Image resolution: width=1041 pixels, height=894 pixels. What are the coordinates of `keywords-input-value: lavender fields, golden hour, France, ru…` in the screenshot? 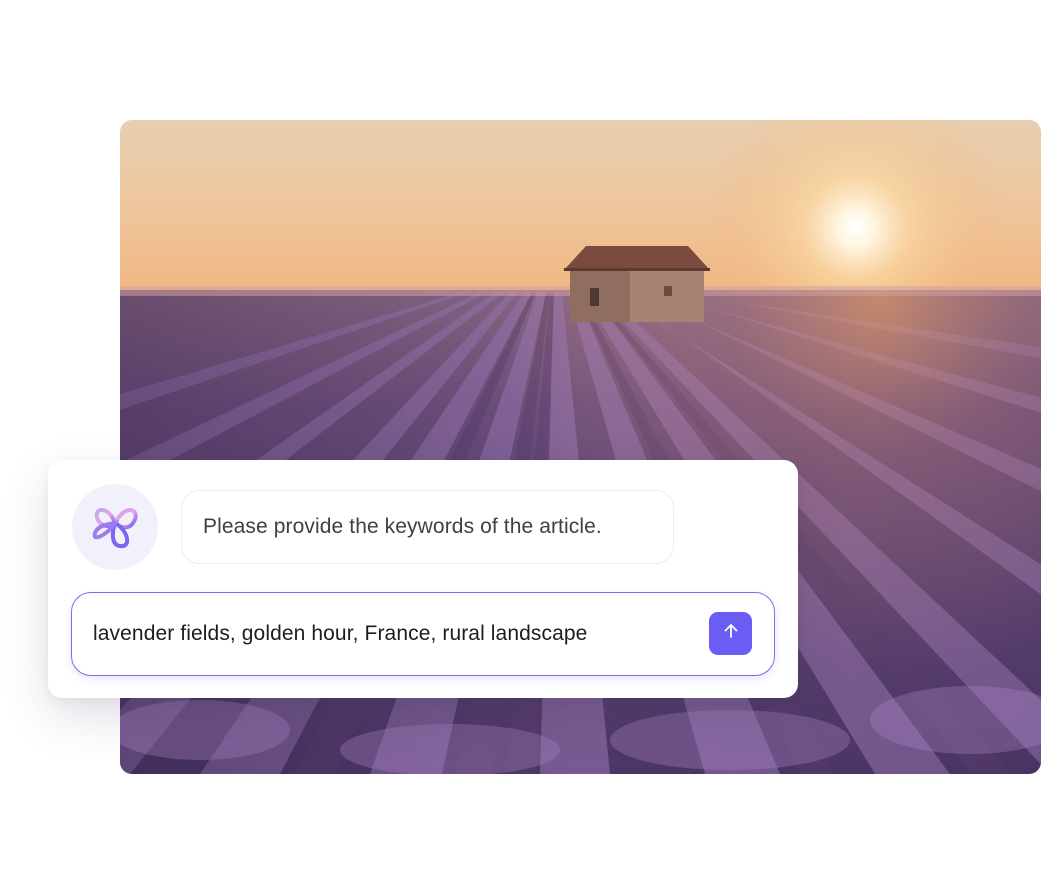 It's located at (340, 633).